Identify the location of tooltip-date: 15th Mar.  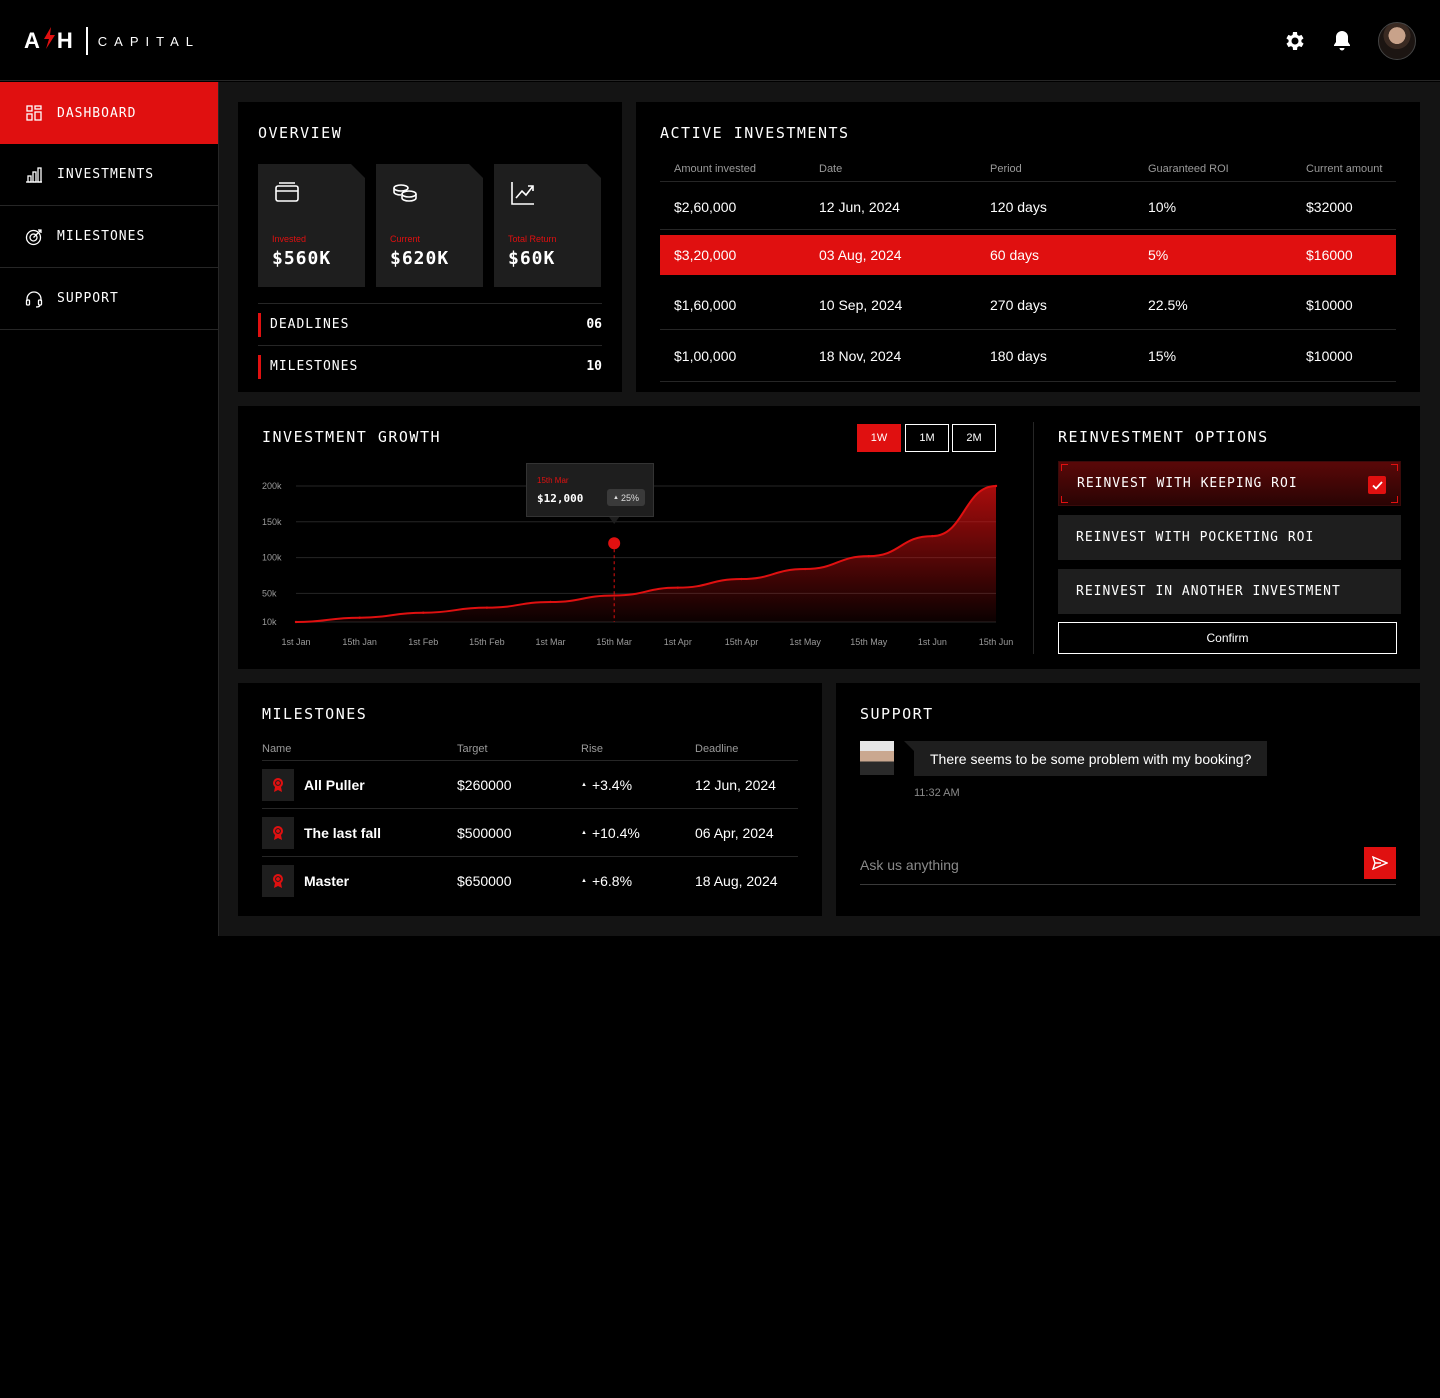
(553, 480).